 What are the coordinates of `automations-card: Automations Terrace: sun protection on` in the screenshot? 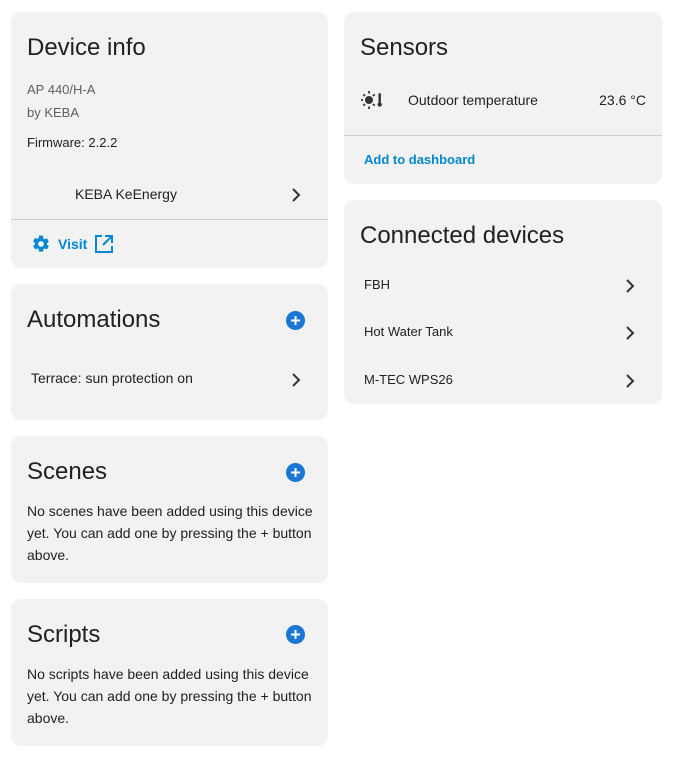 It's located at (169, 352).